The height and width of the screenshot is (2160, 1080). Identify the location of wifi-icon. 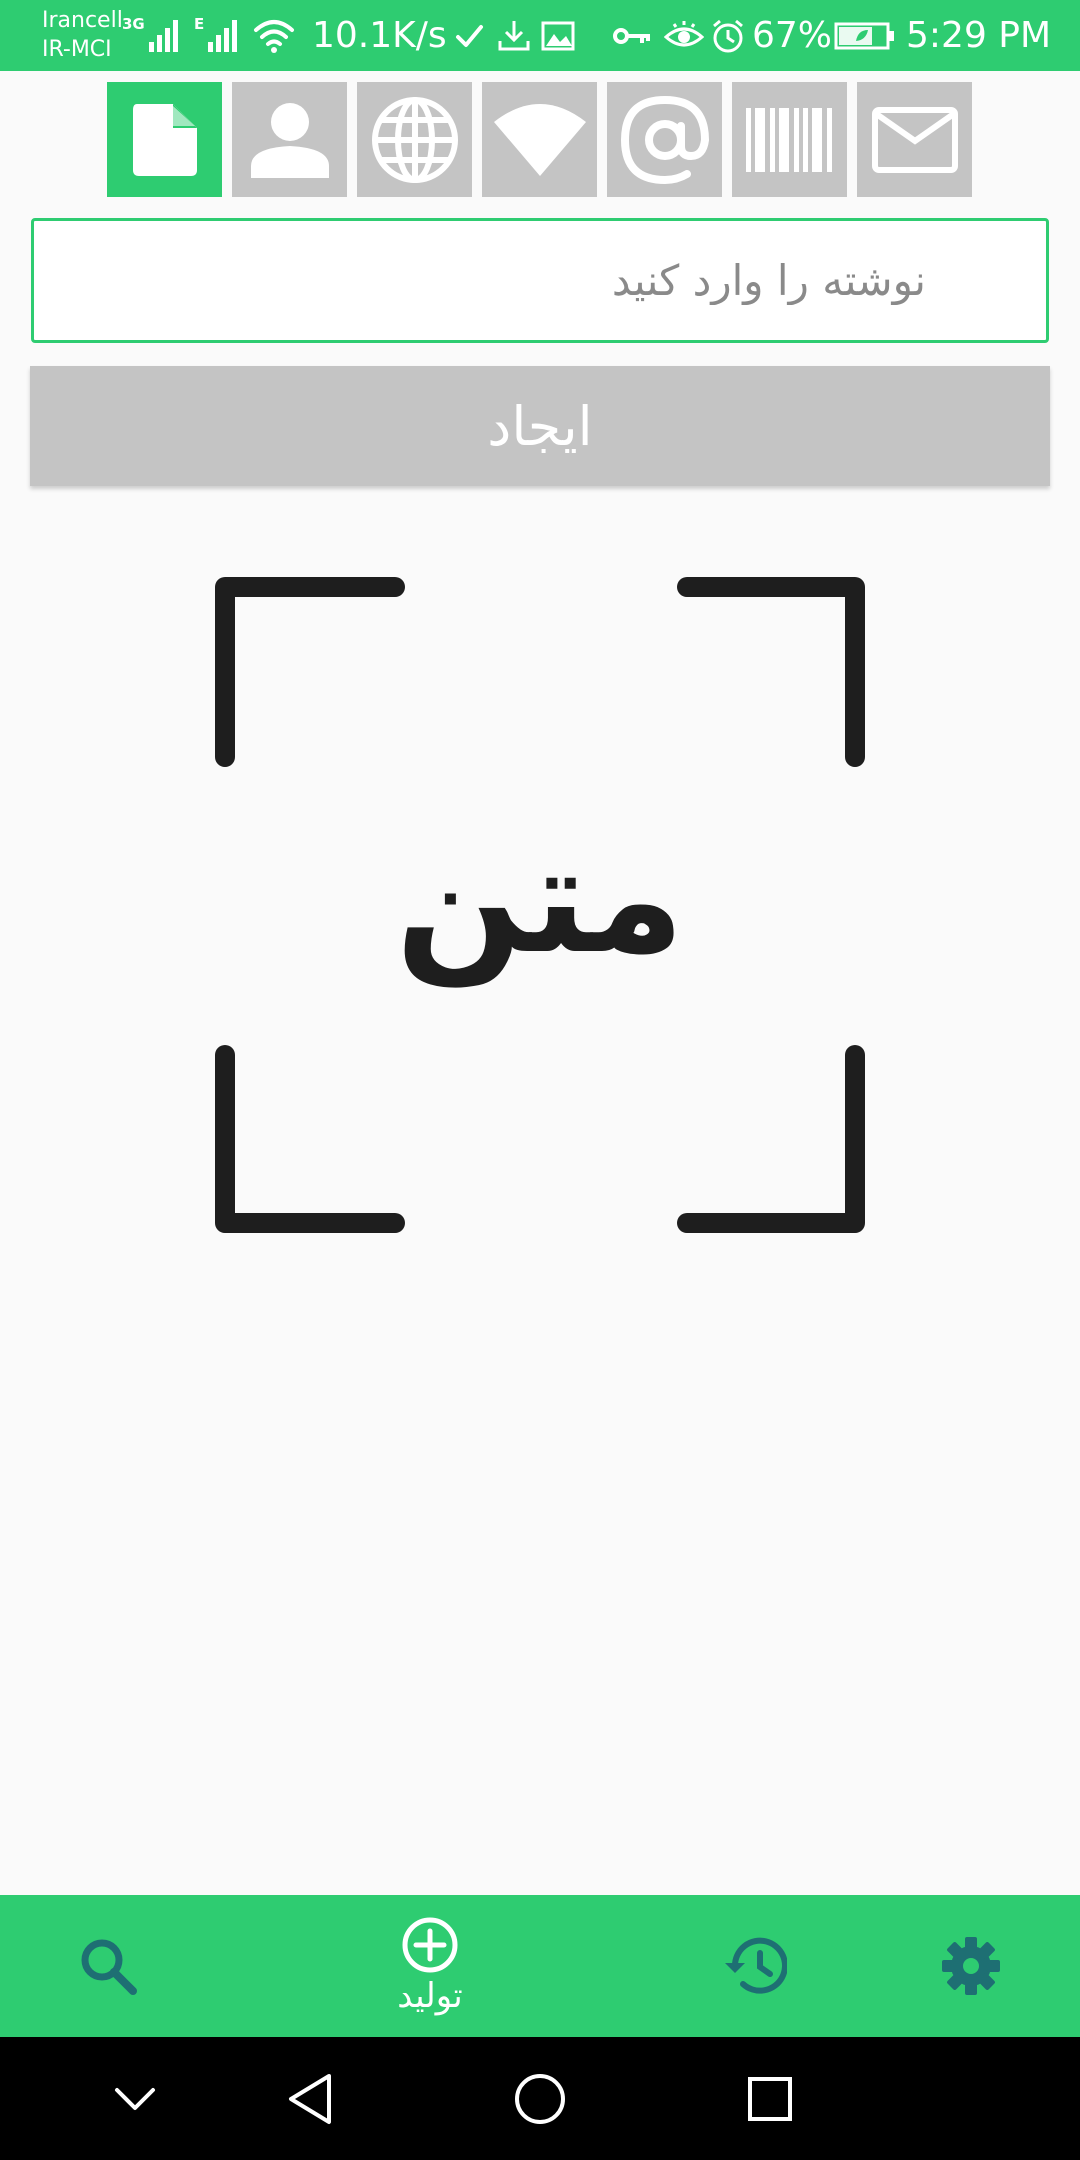
(539, 139).